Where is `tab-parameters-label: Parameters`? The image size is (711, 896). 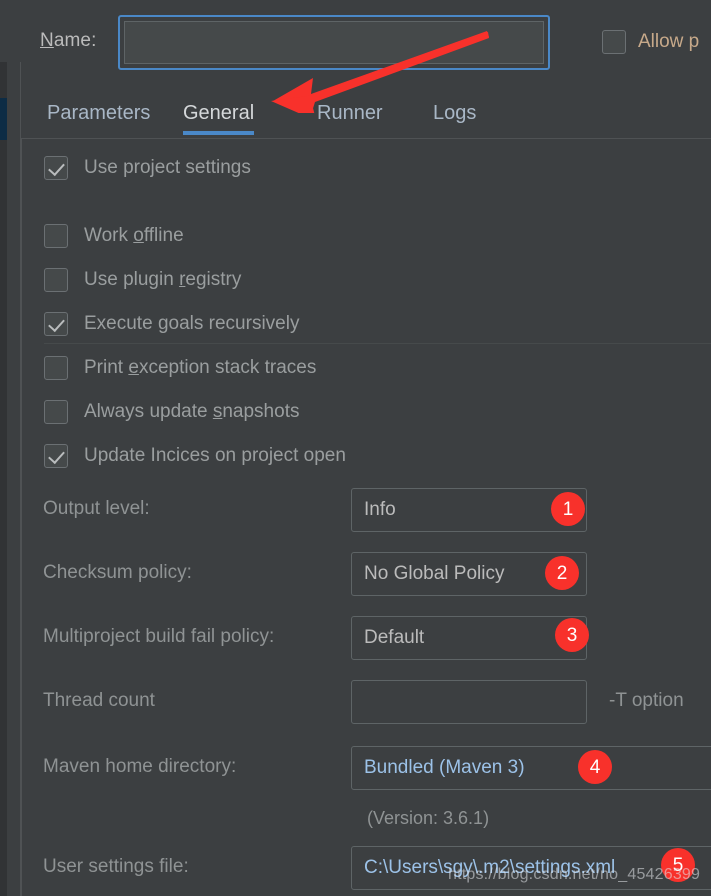 tab-parameters-label: Parameters is located at coordinates (99, 112).